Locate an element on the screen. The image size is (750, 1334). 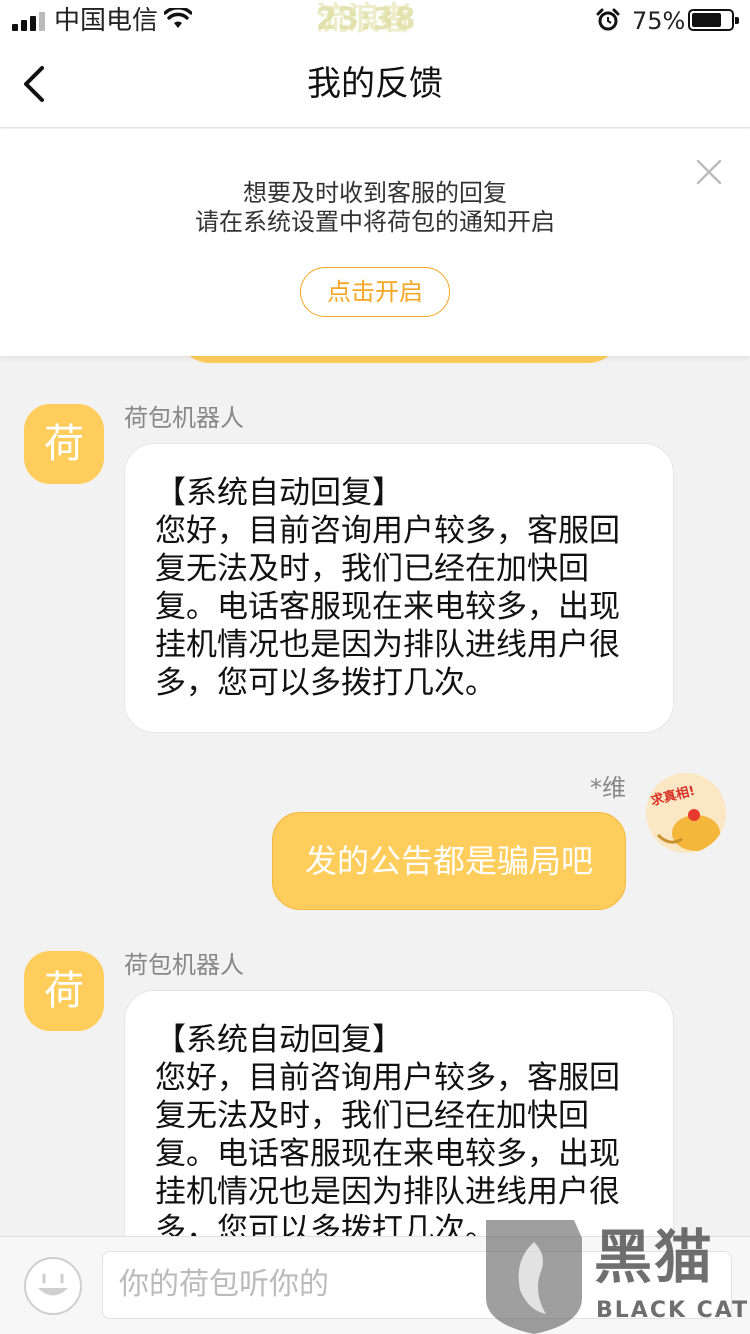
nav-bar: 我的反馈 is located at coordinates (375, 84).